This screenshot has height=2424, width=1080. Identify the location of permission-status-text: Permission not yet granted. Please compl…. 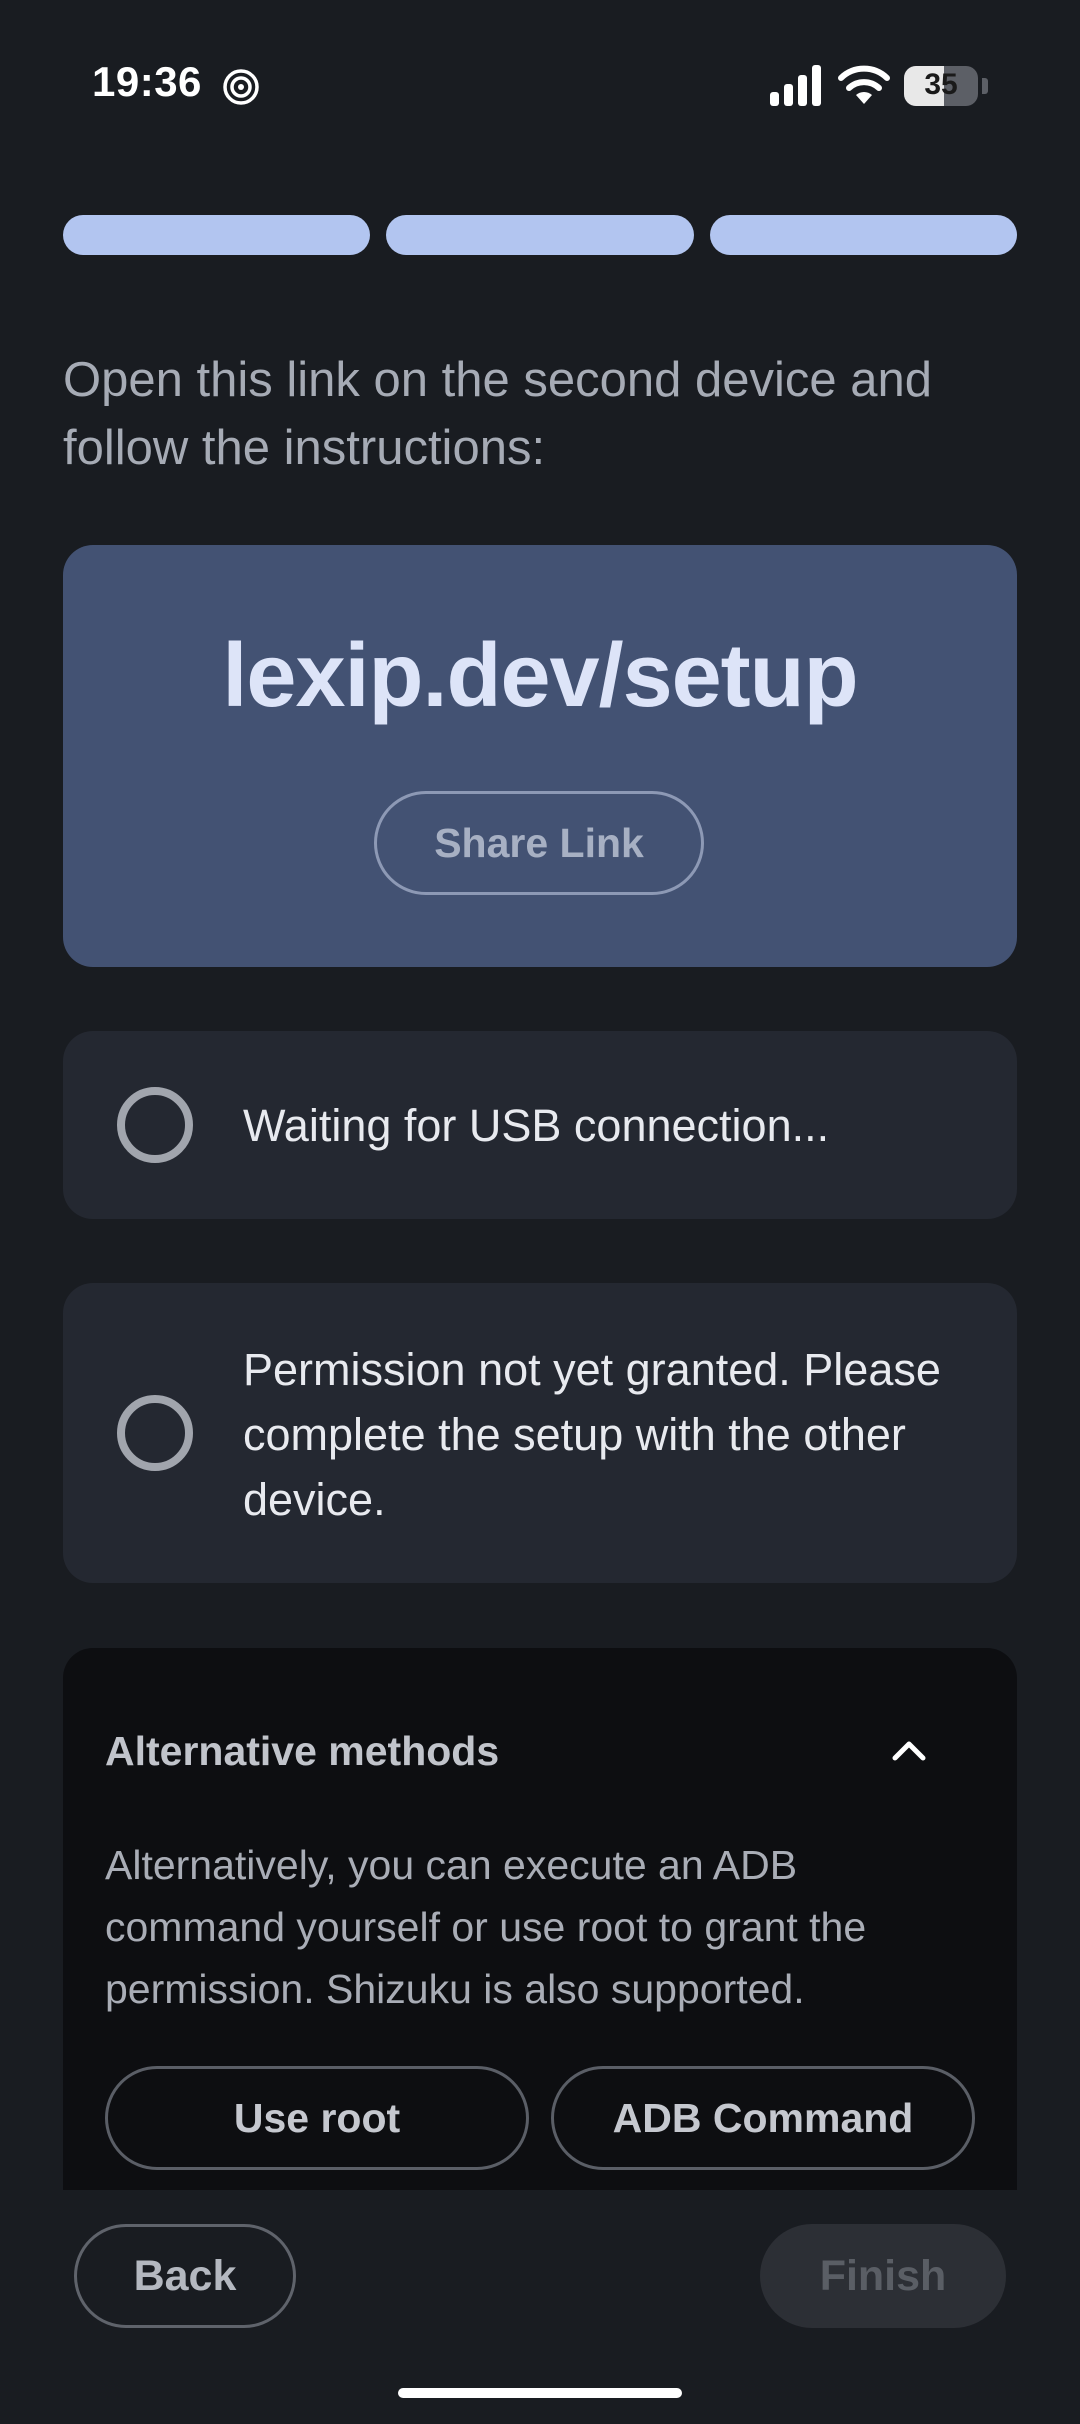
(592, 1434).